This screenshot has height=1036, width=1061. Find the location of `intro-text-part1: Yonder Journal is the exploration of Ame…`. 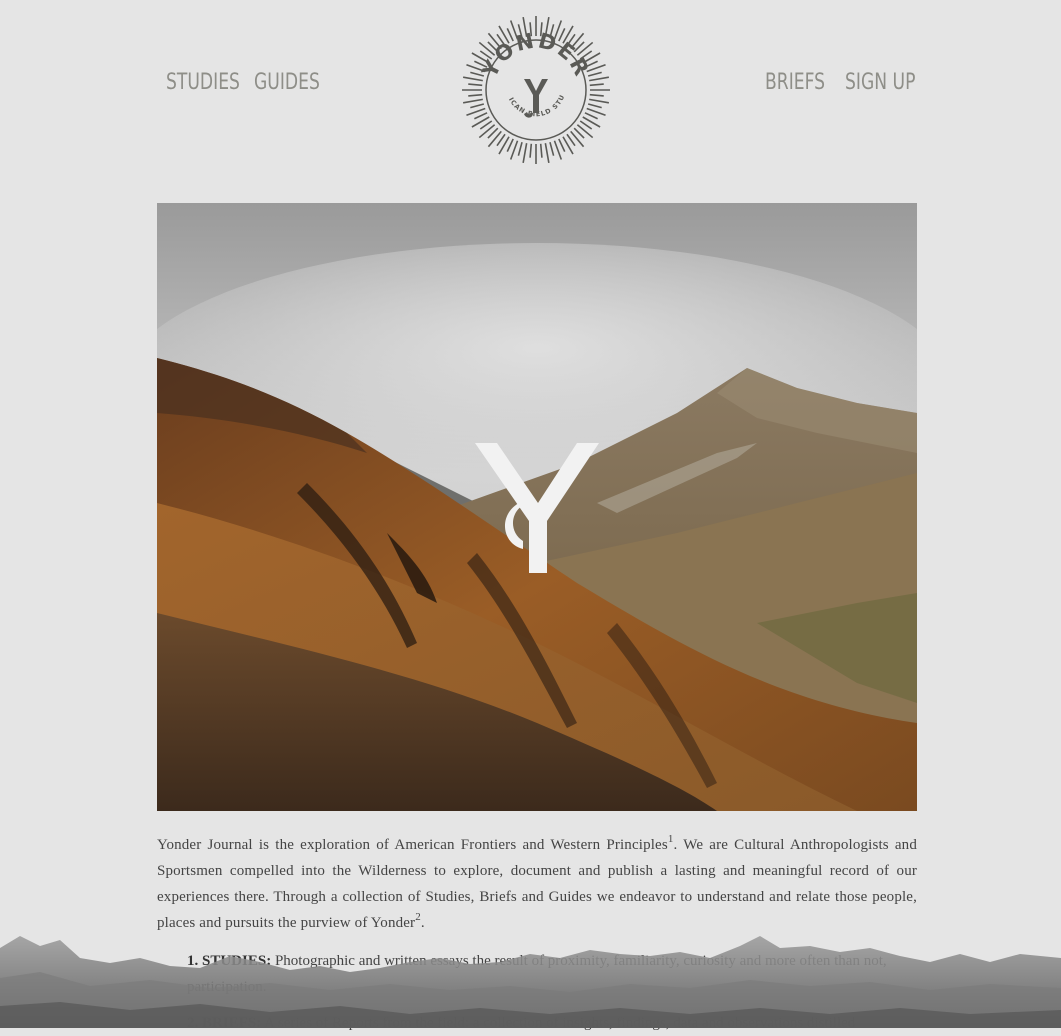

intro-text-part1: Yonder Journal is the exploration of Ame… is located at coordinates (412, 845).